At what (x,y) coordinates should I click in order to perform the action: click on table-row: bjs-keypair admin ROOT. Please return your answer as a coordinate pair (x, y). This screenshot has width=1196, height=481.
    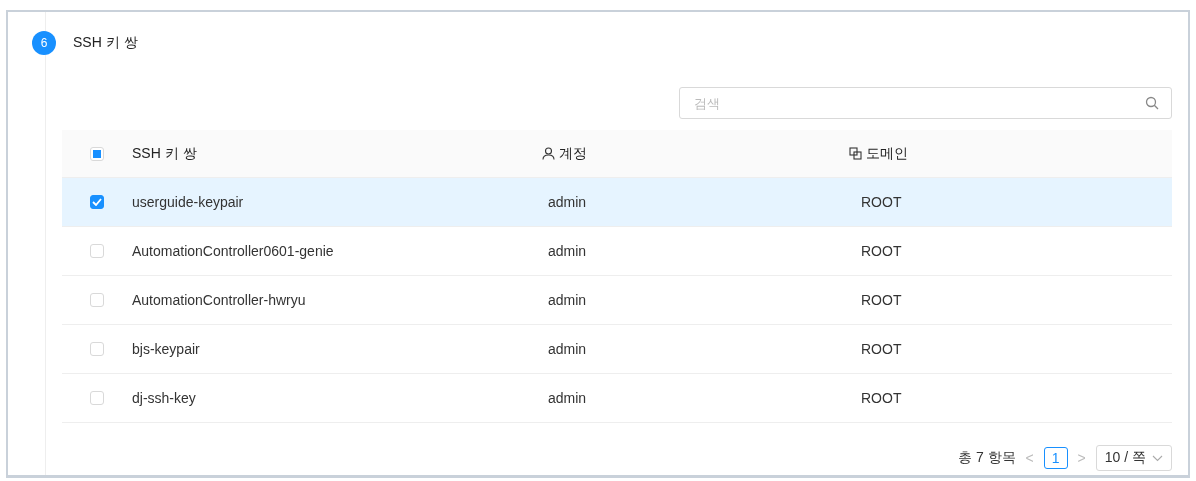
    Looking at the image, I should click on (617, 349).